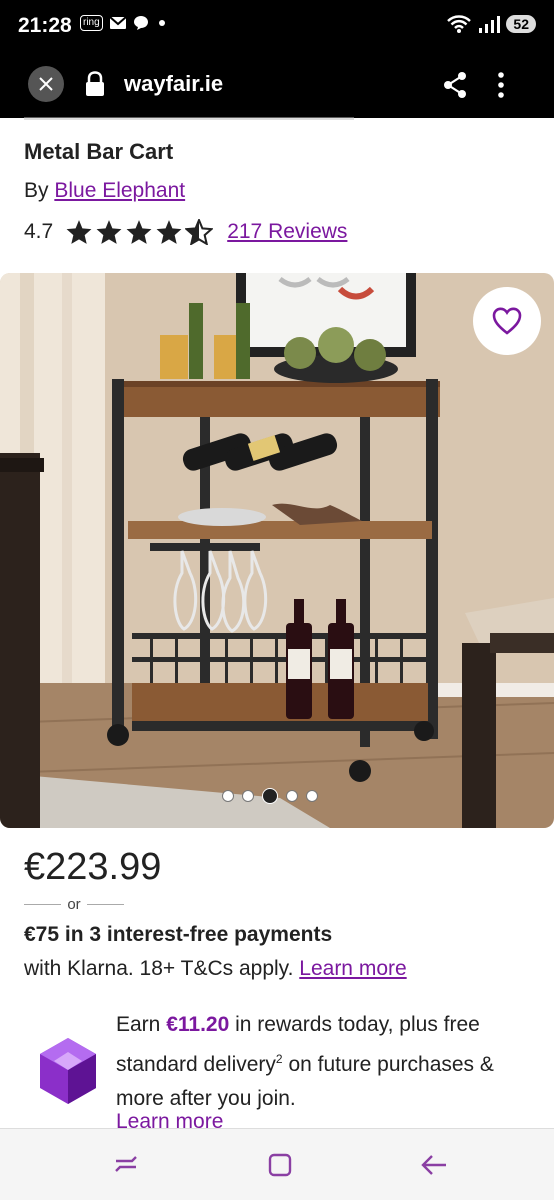  I want to click on star-rating, so click(139, 232).